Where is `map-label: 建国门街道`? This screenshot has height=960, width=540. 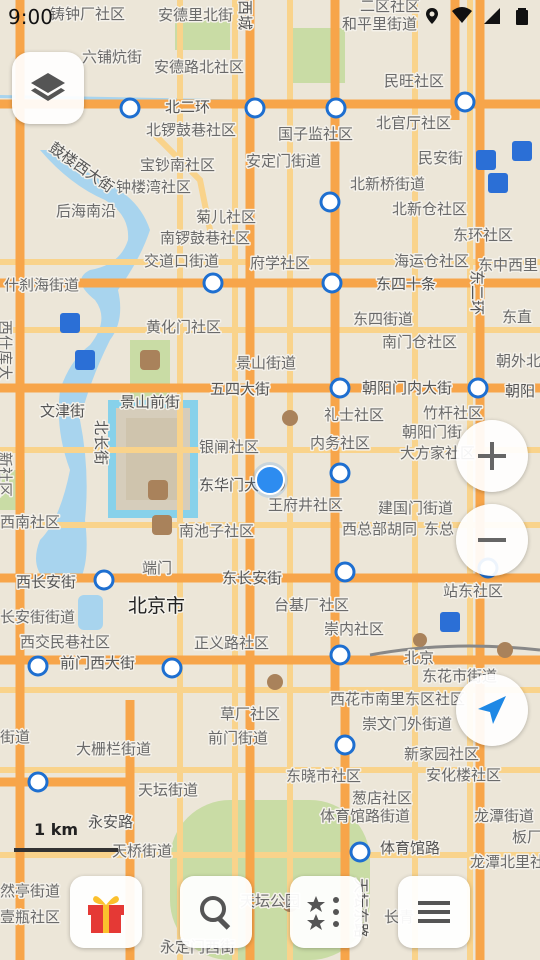 map-label: 建国门街道 is located at coordinates (415, 508).